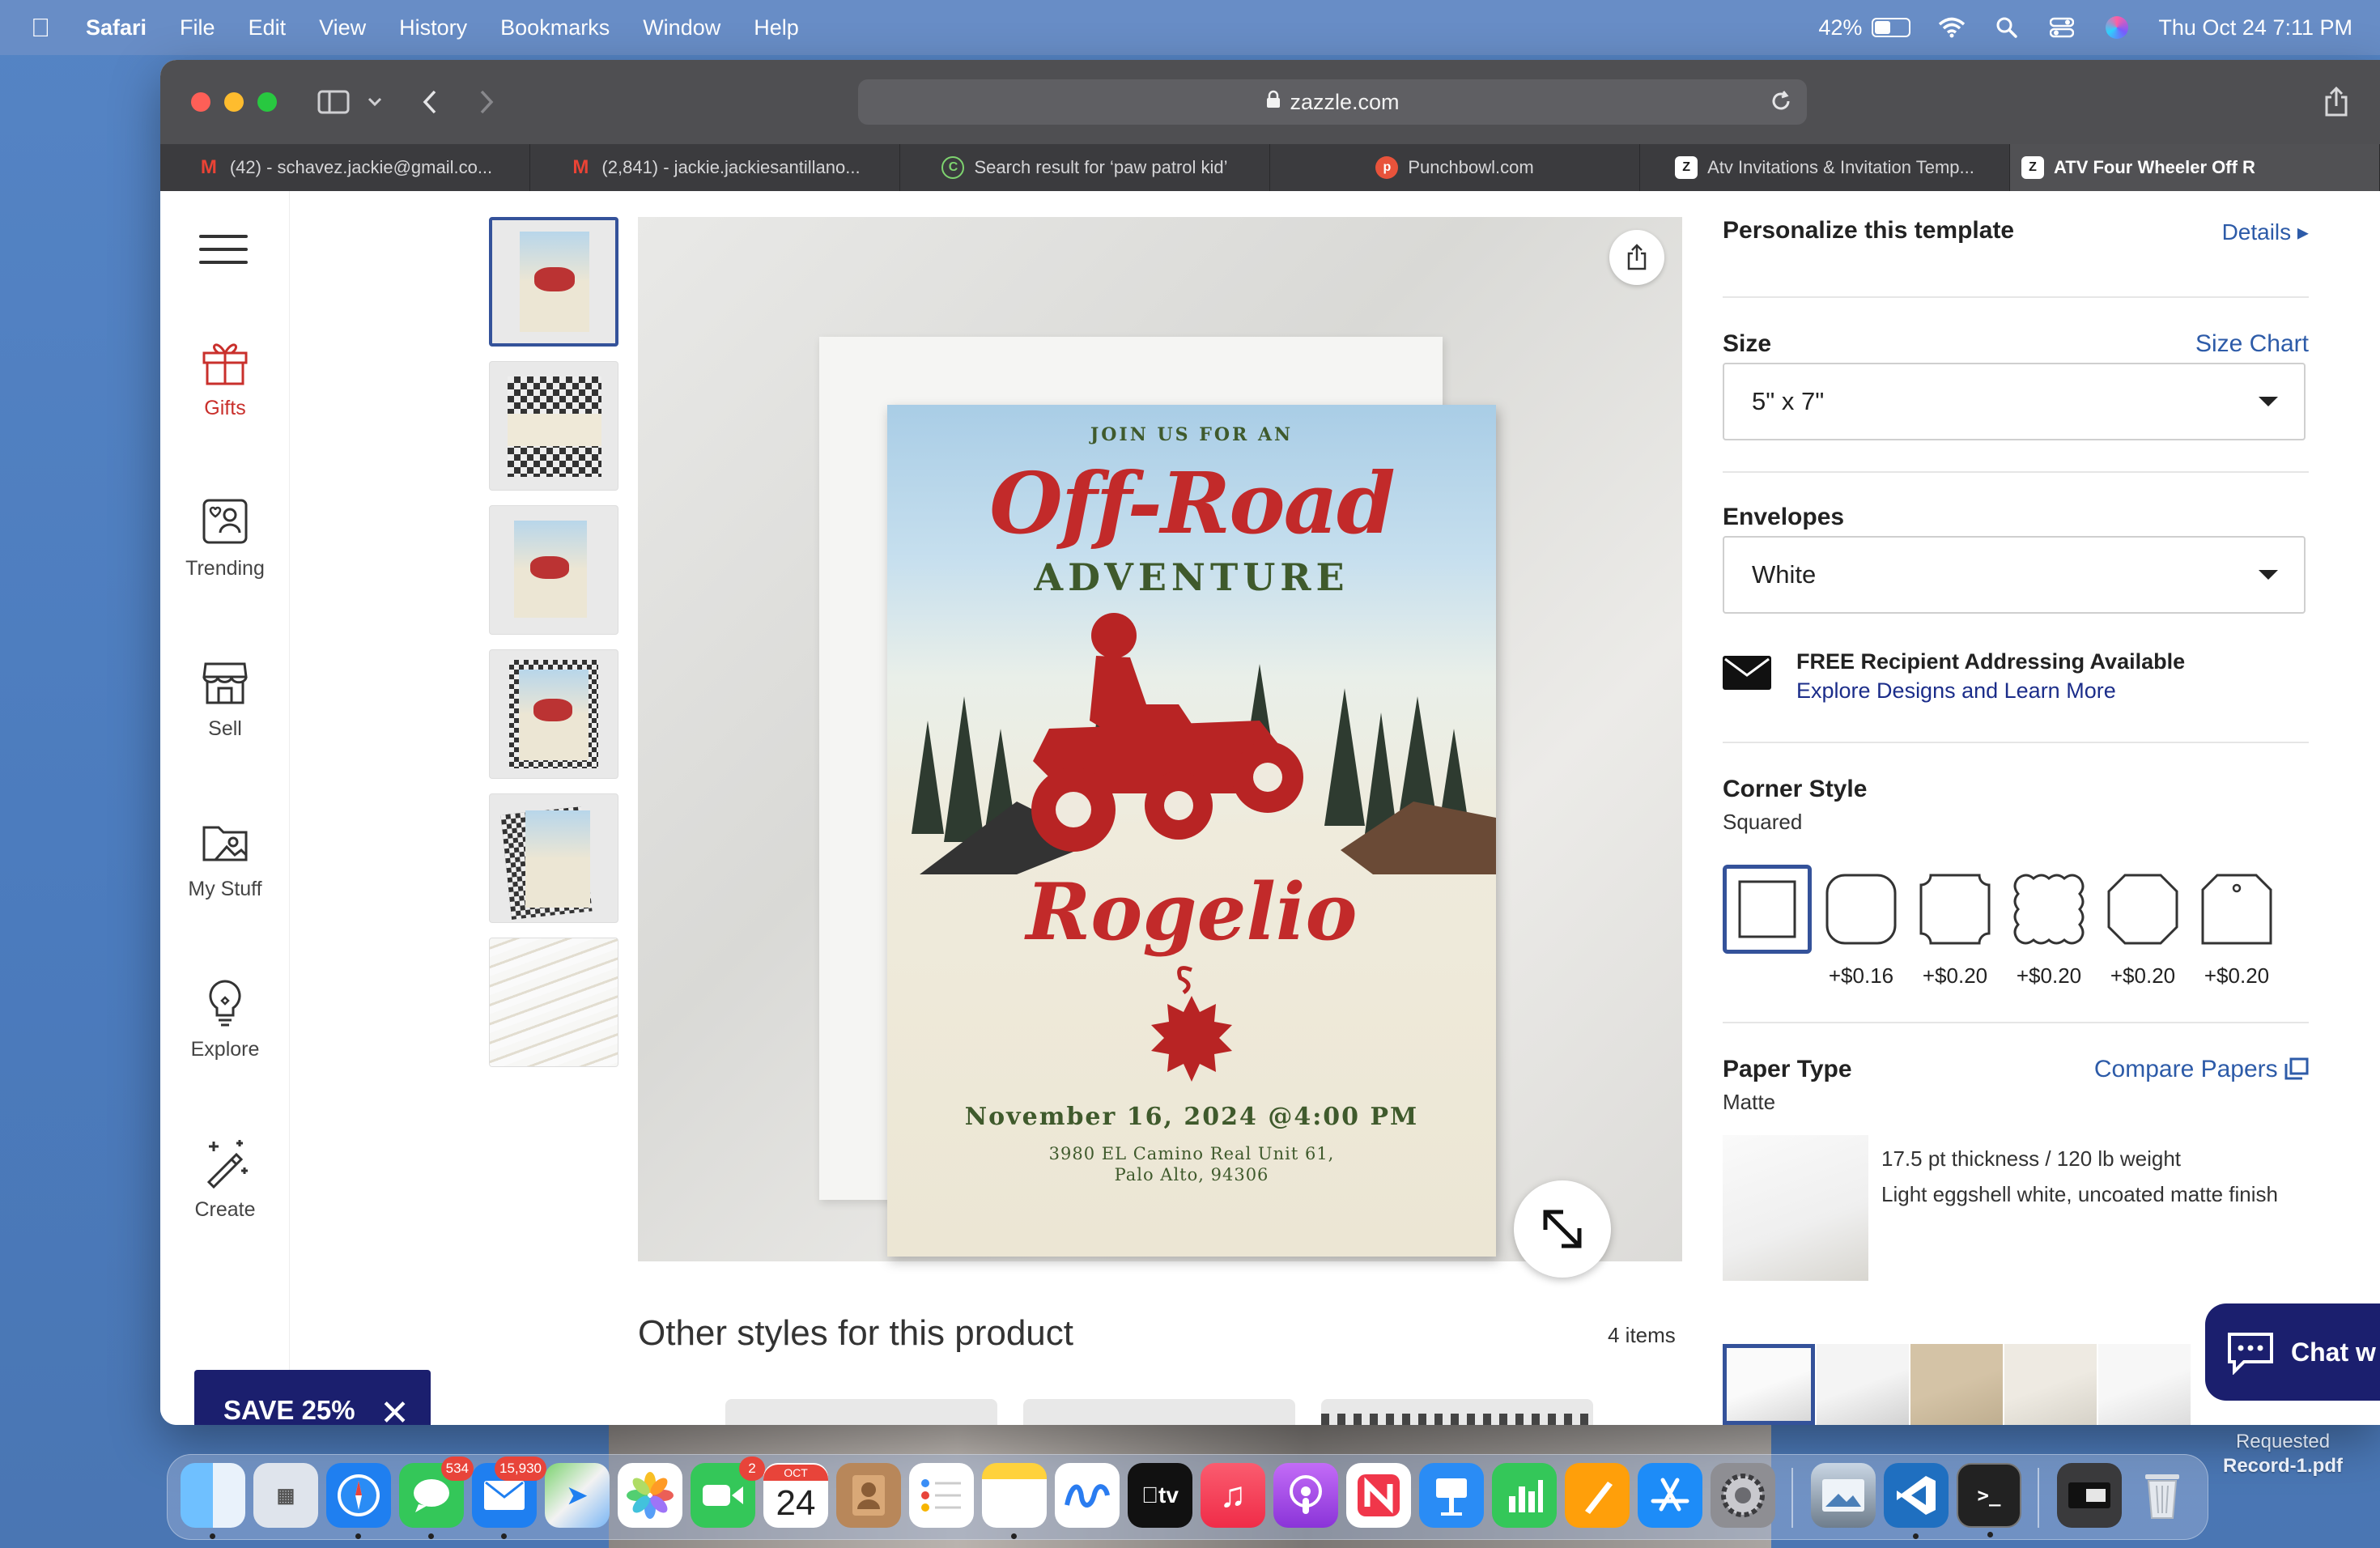  Describe the element at coordinates (433, 27) in the screenshot. I see `menu-history: History` at that location.